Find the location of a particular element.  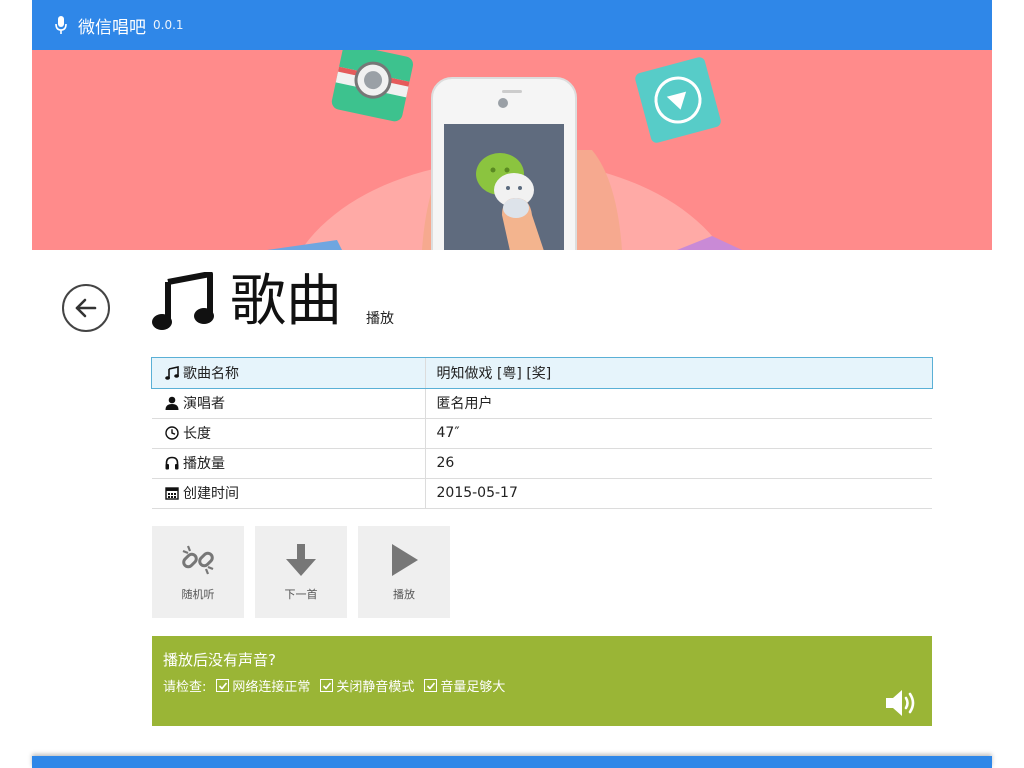

next-song-button: 下一首 is located at coordinates (301, 572).